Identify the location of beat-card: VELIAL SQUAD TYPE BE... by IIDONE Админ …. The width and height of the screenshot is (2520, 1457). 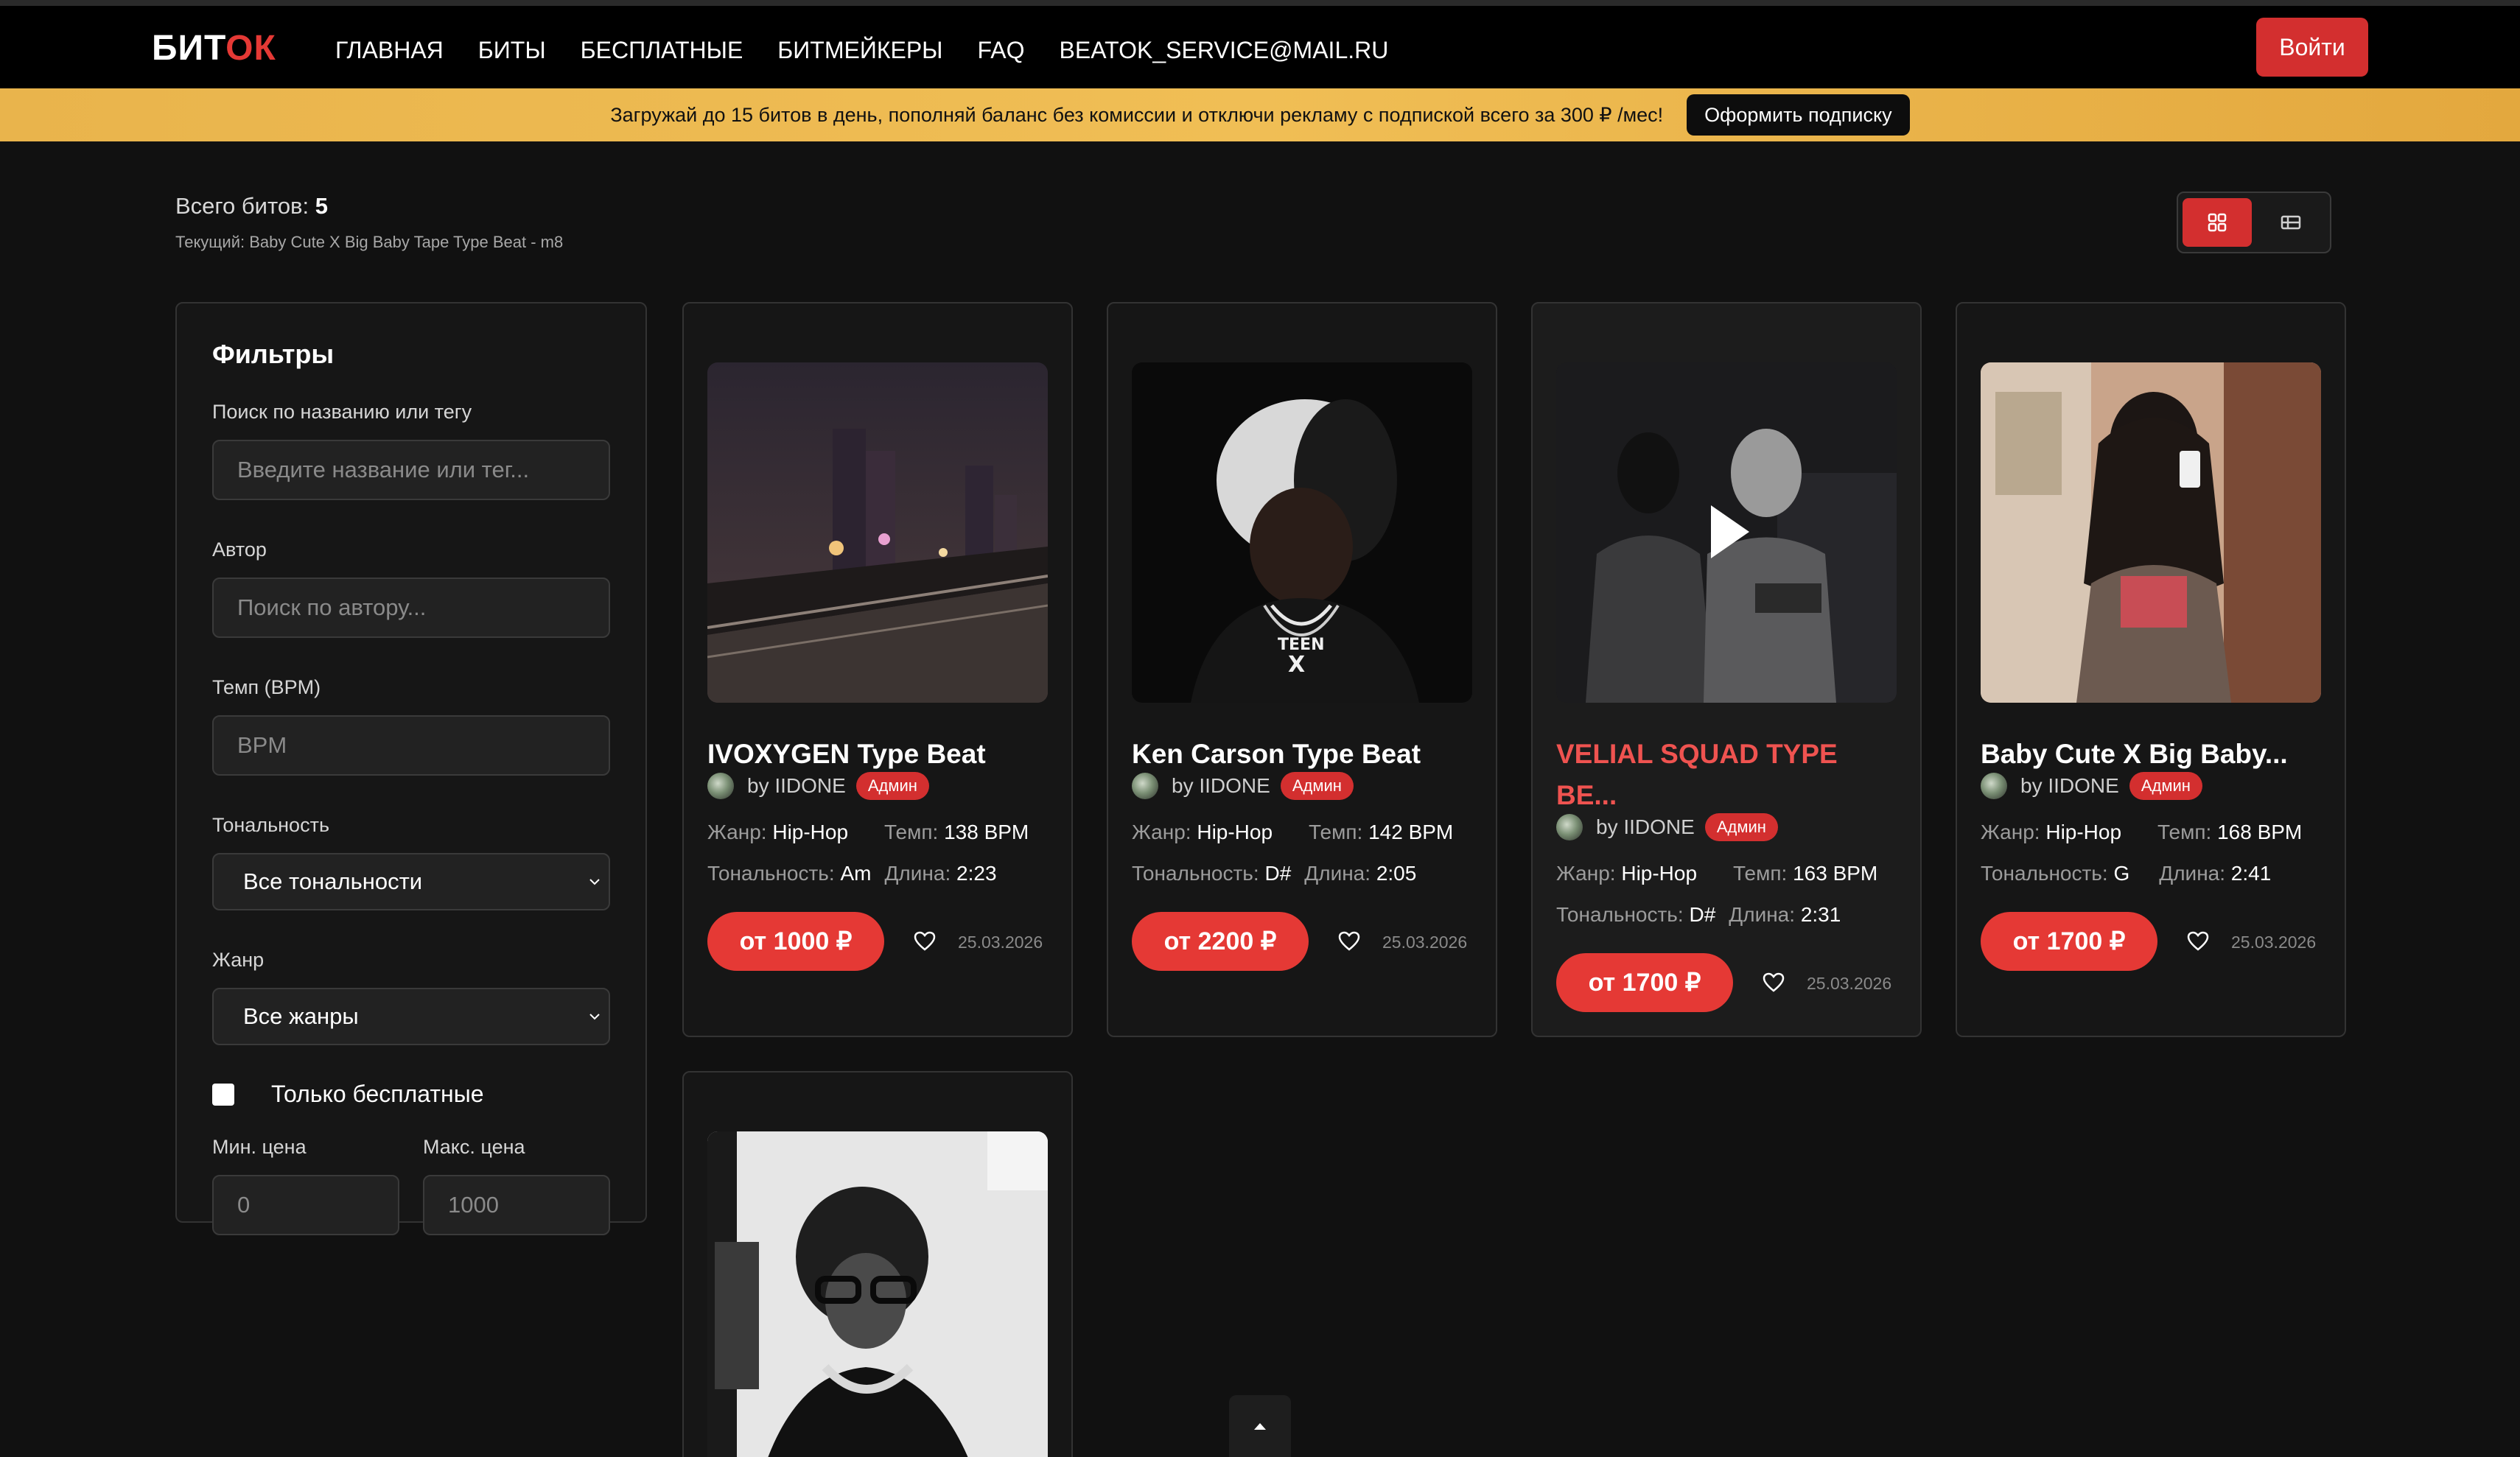
(1726, 669).